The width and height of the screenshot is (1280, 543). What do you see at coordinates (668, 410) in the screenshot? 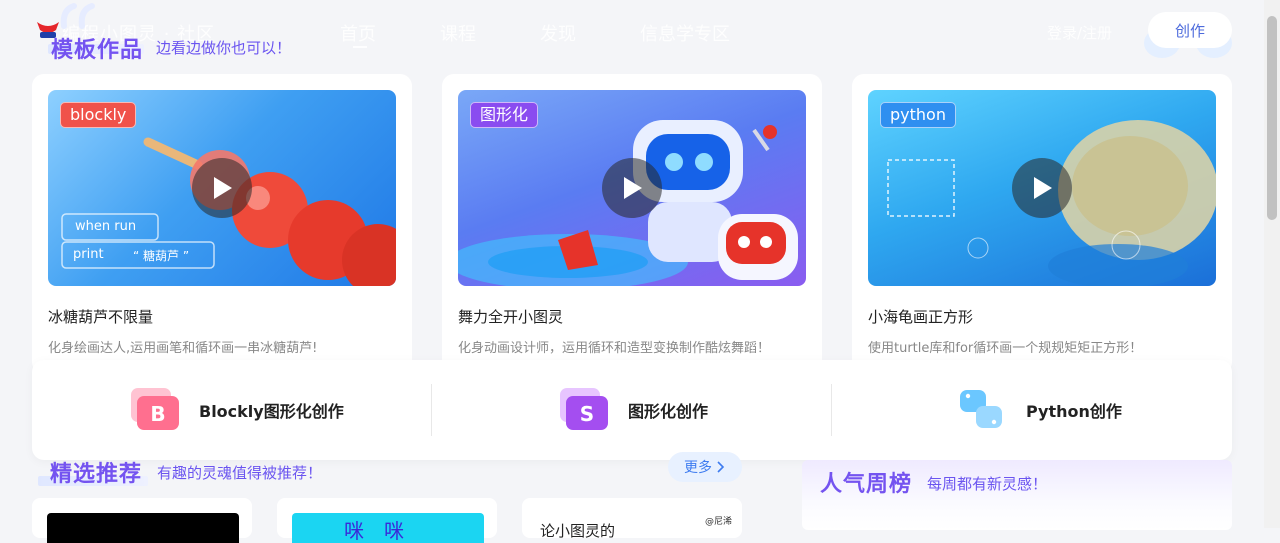
I see `creation-label: 图形化创作` at bounding box center [668, 410].